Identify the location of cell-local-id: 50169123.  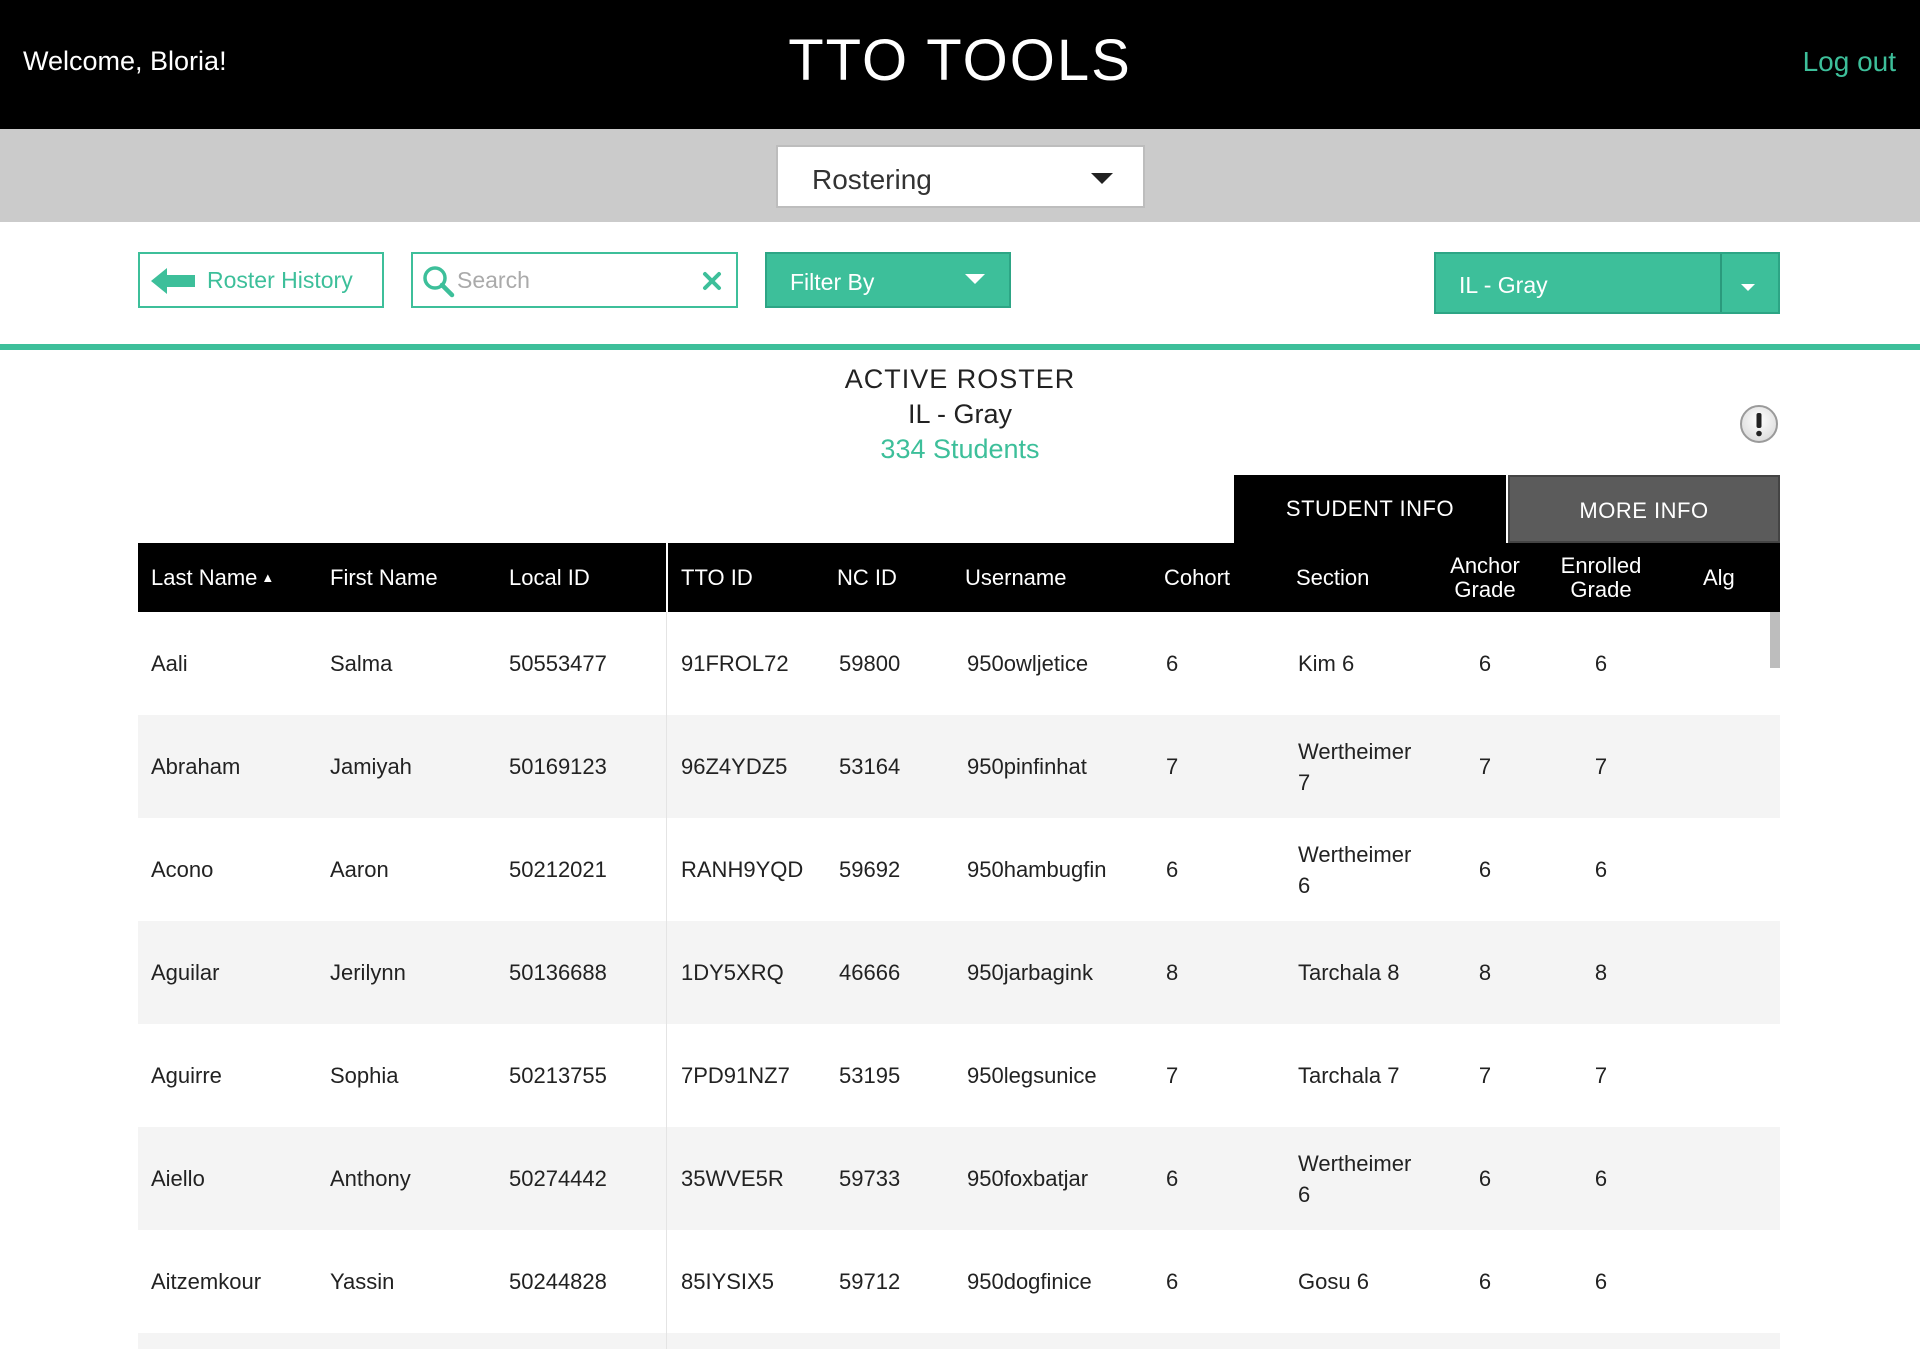
(558, 766).